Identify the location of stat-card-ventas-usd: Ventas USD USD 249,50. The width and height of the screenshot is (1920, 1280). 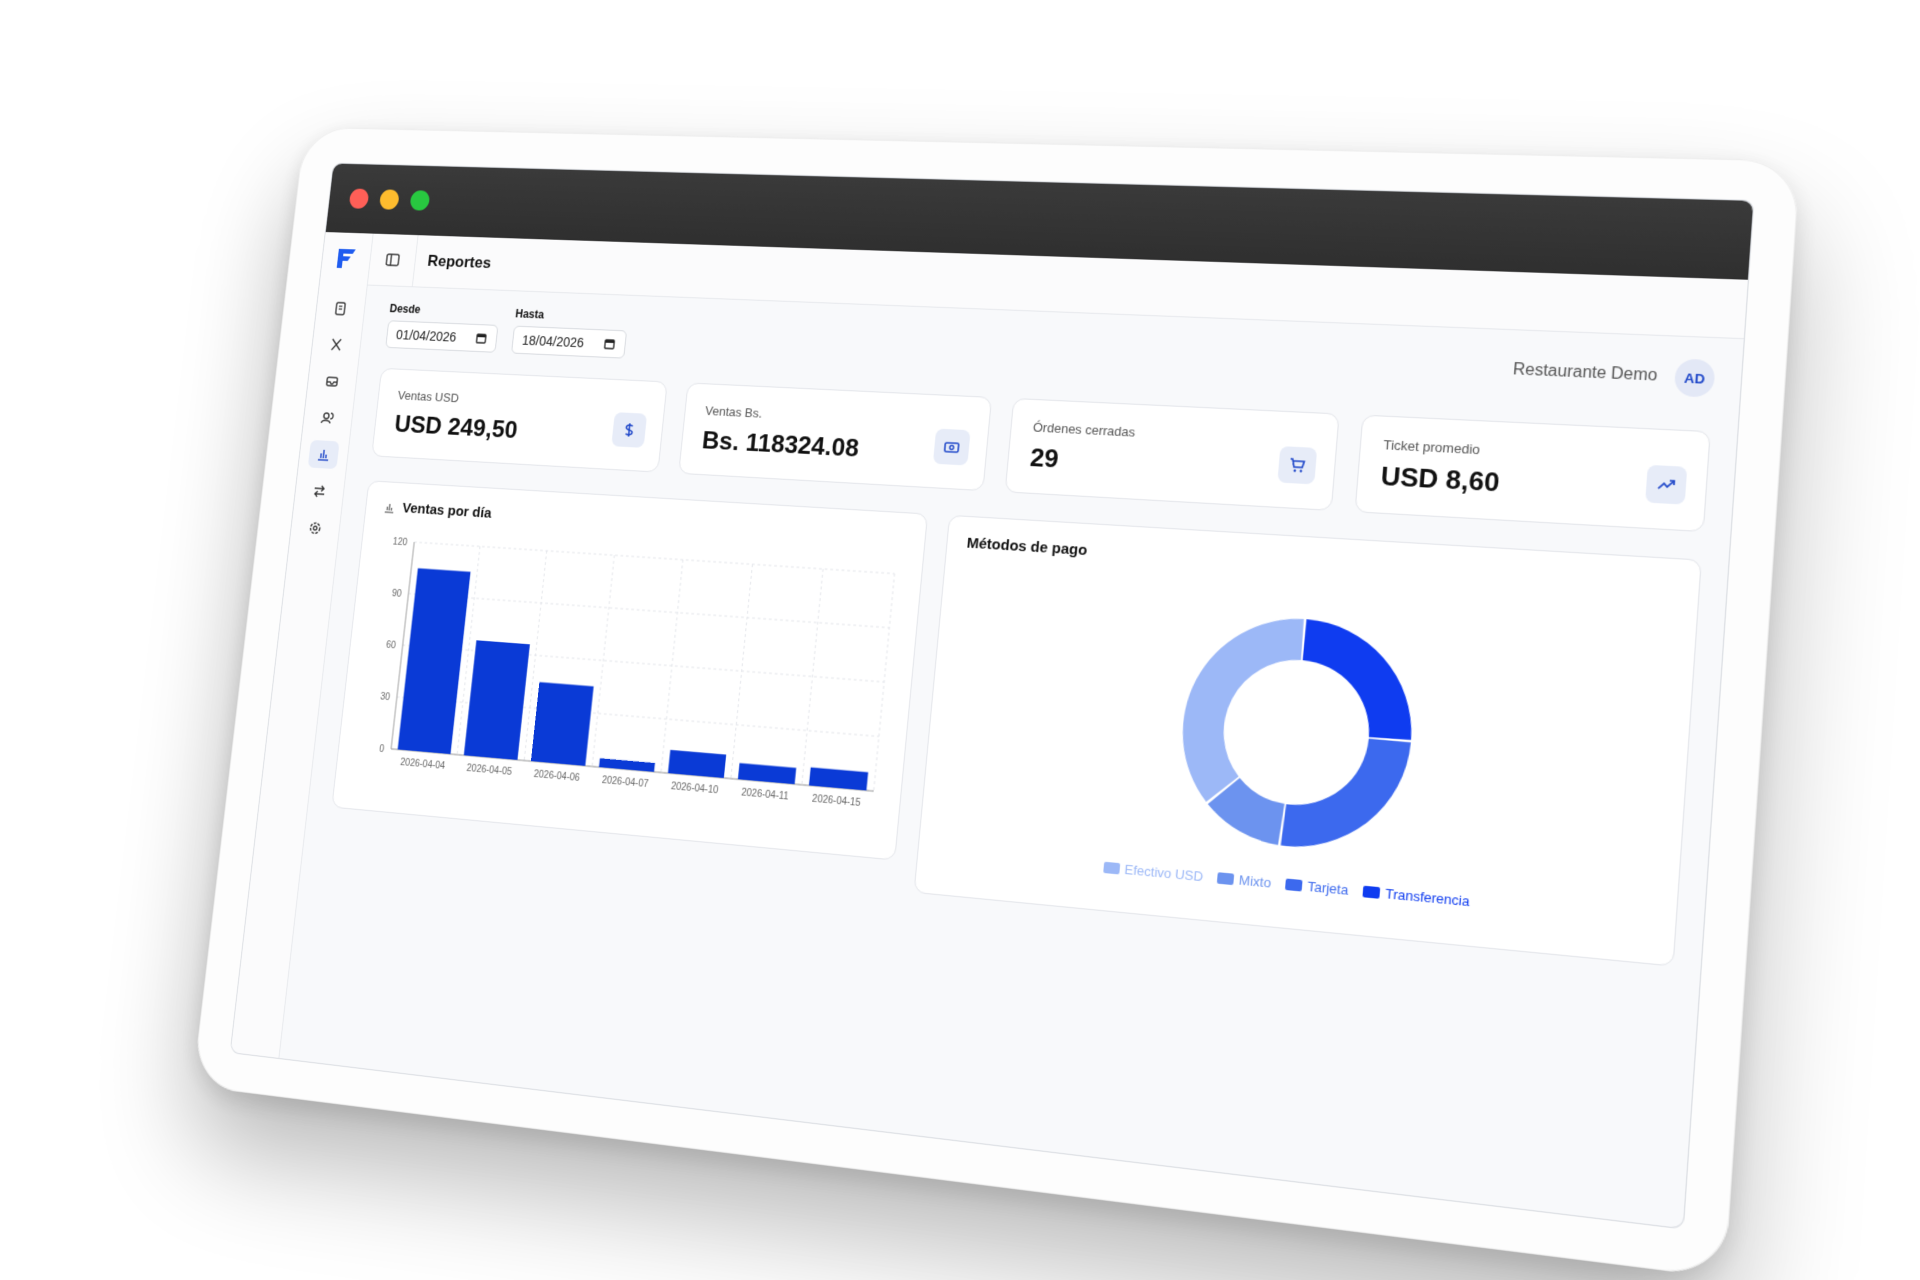
(519, 420).